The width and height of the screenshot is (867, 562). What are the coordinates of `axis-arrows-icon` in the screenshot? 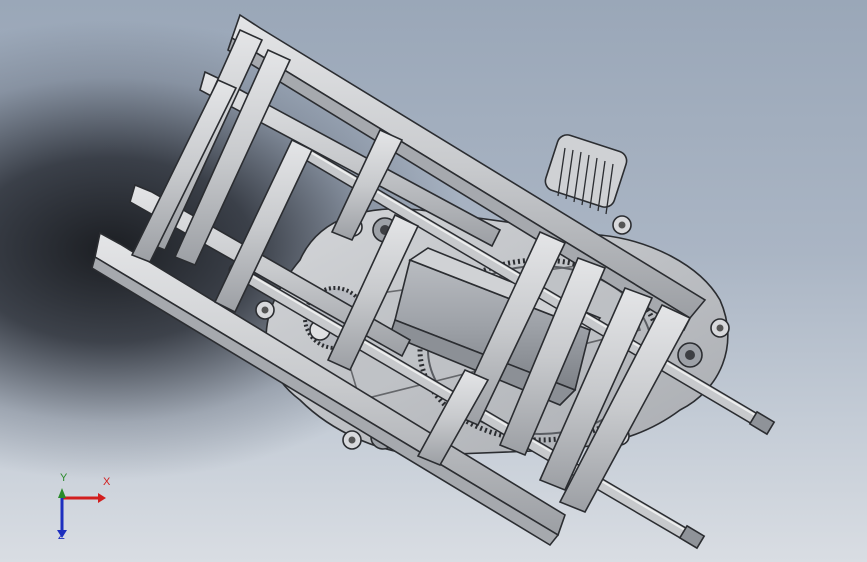 It's located at (81, 513).